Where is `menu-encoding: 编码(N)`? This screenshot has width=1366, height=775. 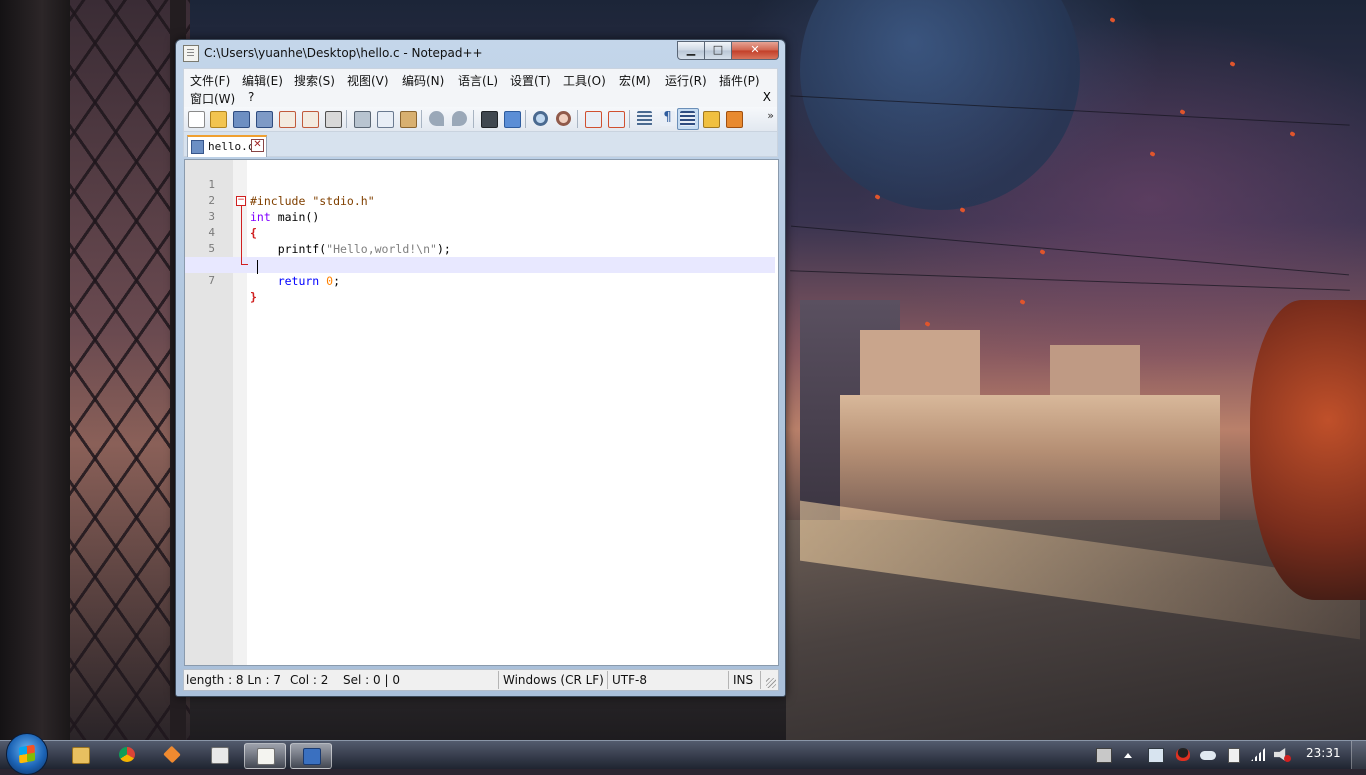
menu-encoding: 编码(N) is located at coordinates (423, 80).